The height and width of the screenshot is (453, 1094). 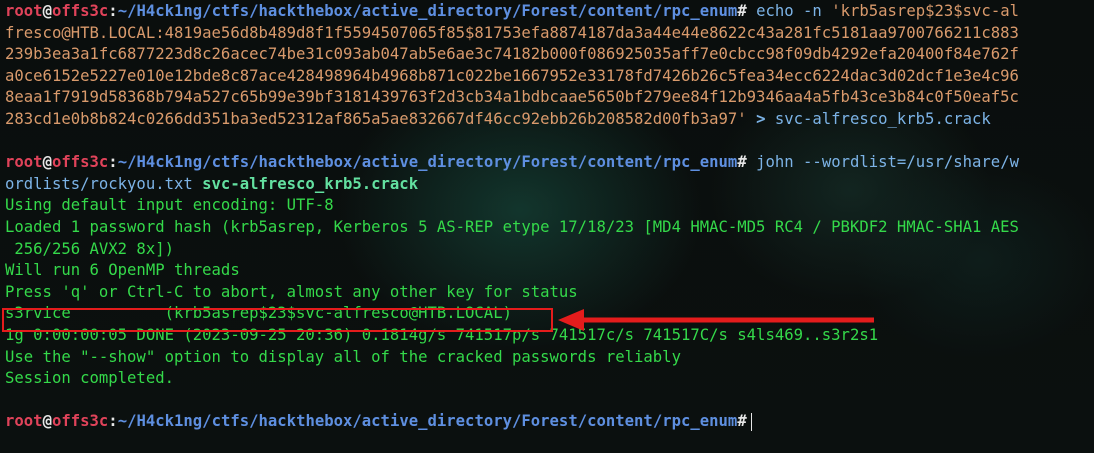 I want to click on crack-target-file: svc-alfresco_krb5.crack, so click(x=310, y=183).